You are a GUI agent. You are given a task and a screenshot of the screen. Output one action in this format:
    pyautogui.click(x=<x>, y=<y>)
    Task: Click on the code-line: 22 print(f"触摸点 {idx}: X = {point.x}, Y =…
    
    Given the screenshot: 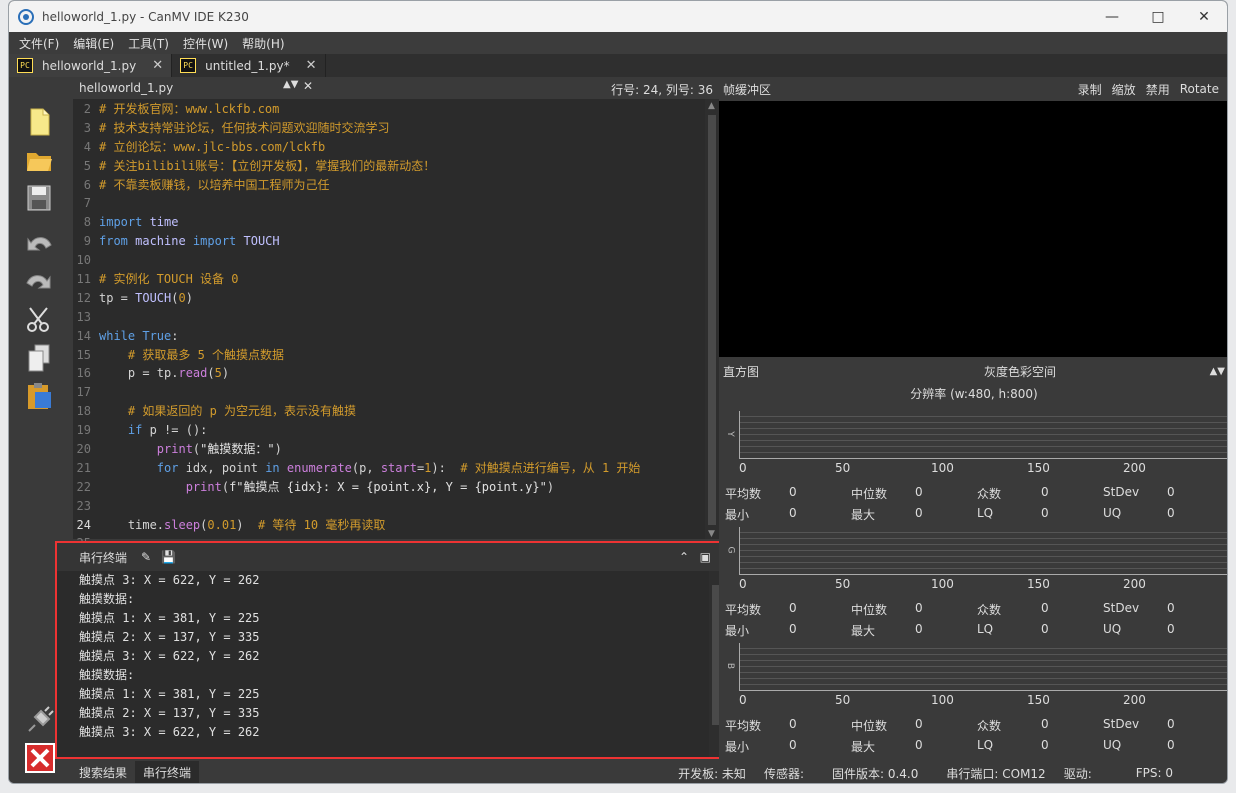 What is the action you would take?
    pyautogui.click(x=396, y=487)
    